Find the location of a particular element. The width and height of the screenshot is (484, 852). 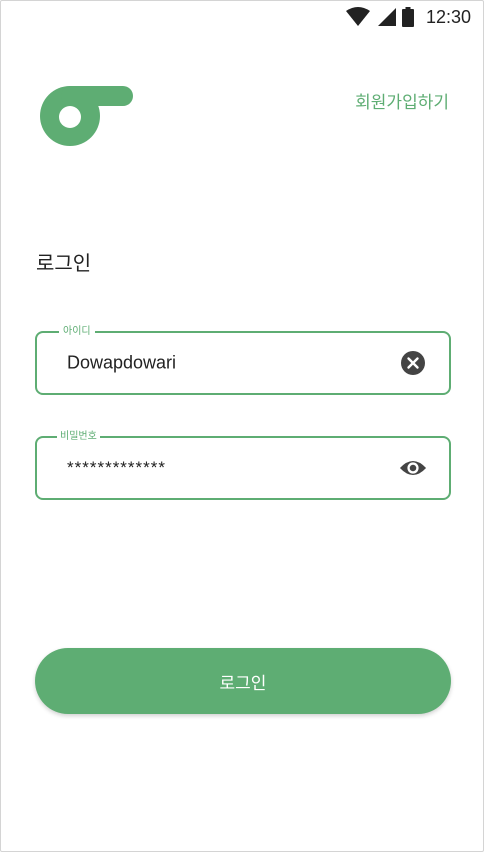

password-field: 비밀번호 is located at coordinates (243, 465).